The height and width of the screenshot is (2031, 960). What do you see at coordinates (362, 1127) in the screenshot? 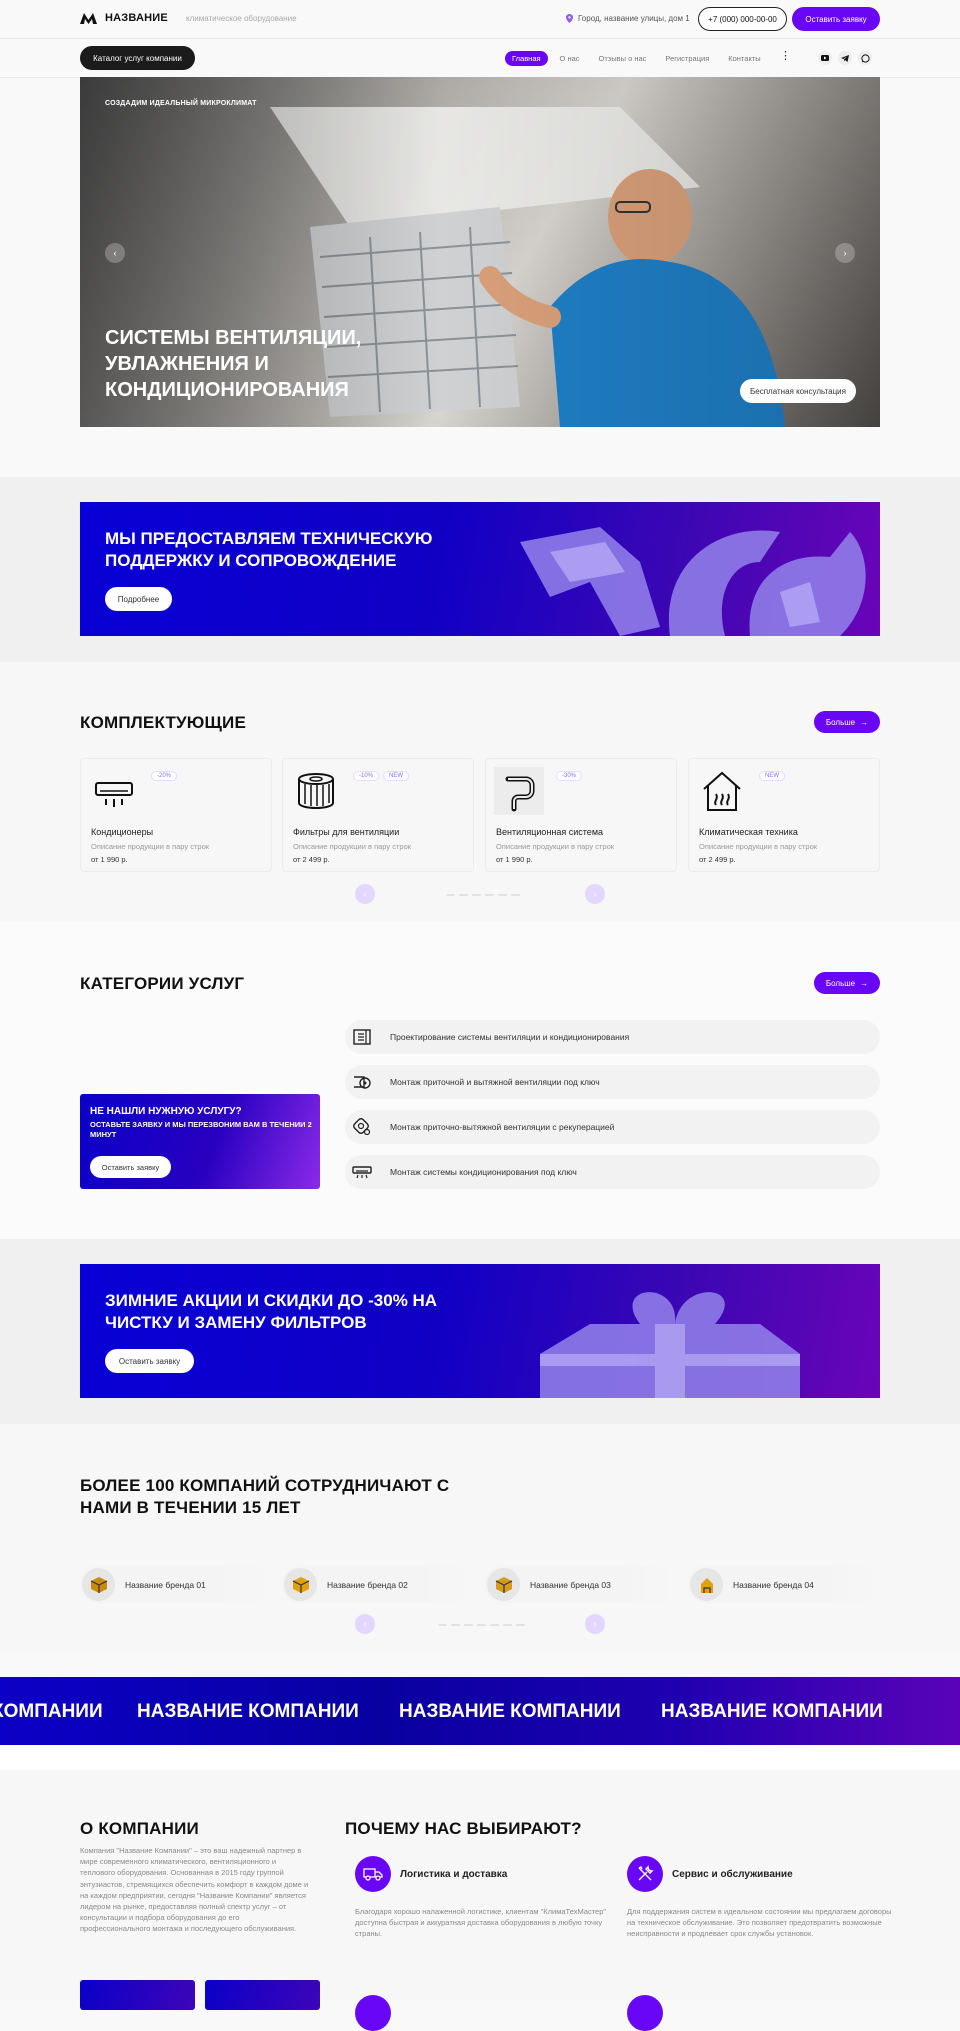
I see `recuperator-icon` at bounding box center [362, 1127].